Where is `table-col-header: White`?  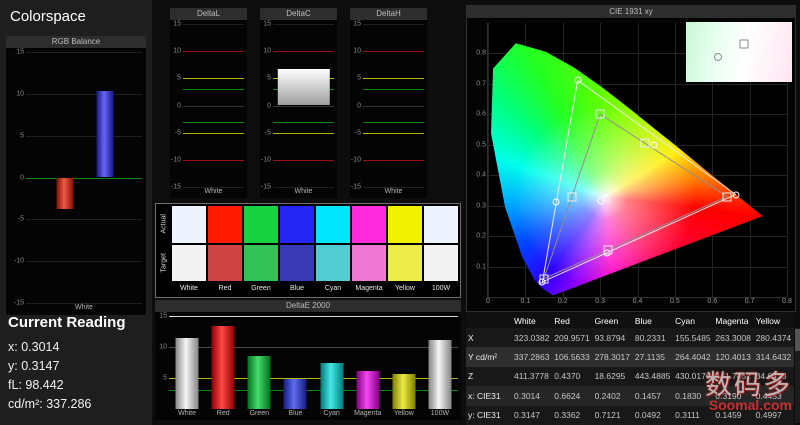 table-col-header: White is located at coordinates (532, 320).